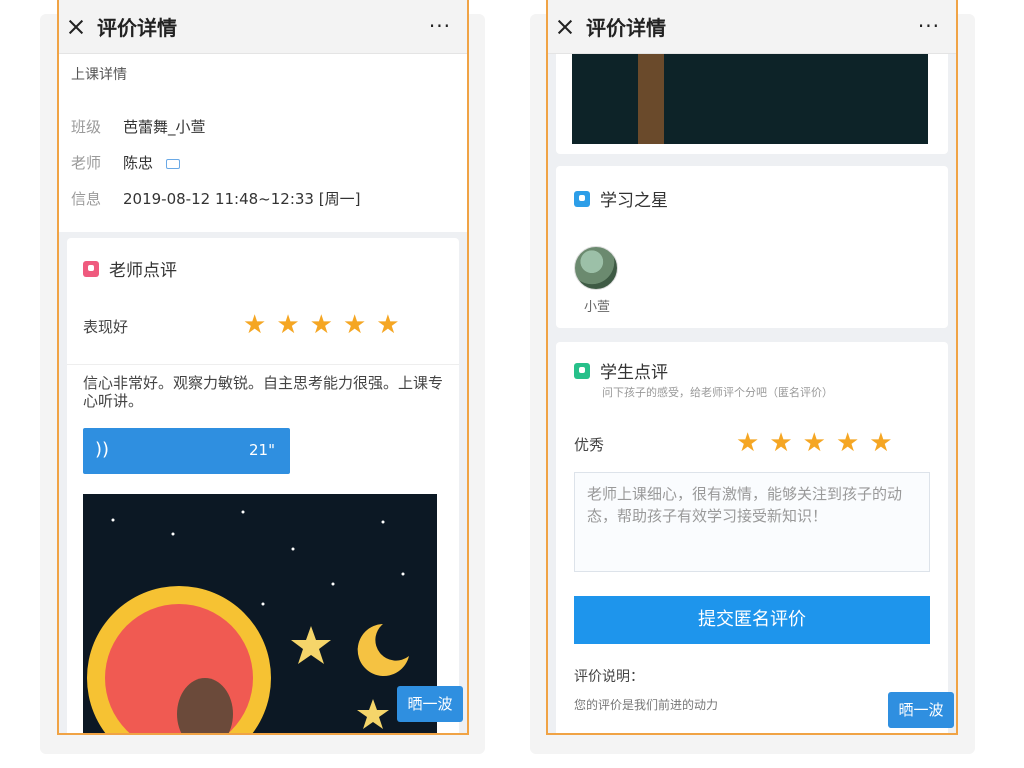 Image resolution: width=1024 pixels, height=768 pixels. Describe the element at coordinates (752, 522) in the screenshot. I see `student-comment-input: 老师上课细心，很有激情，能够关注到孩子的动态，帮助孩子有效学习接受新知识！` at that location.